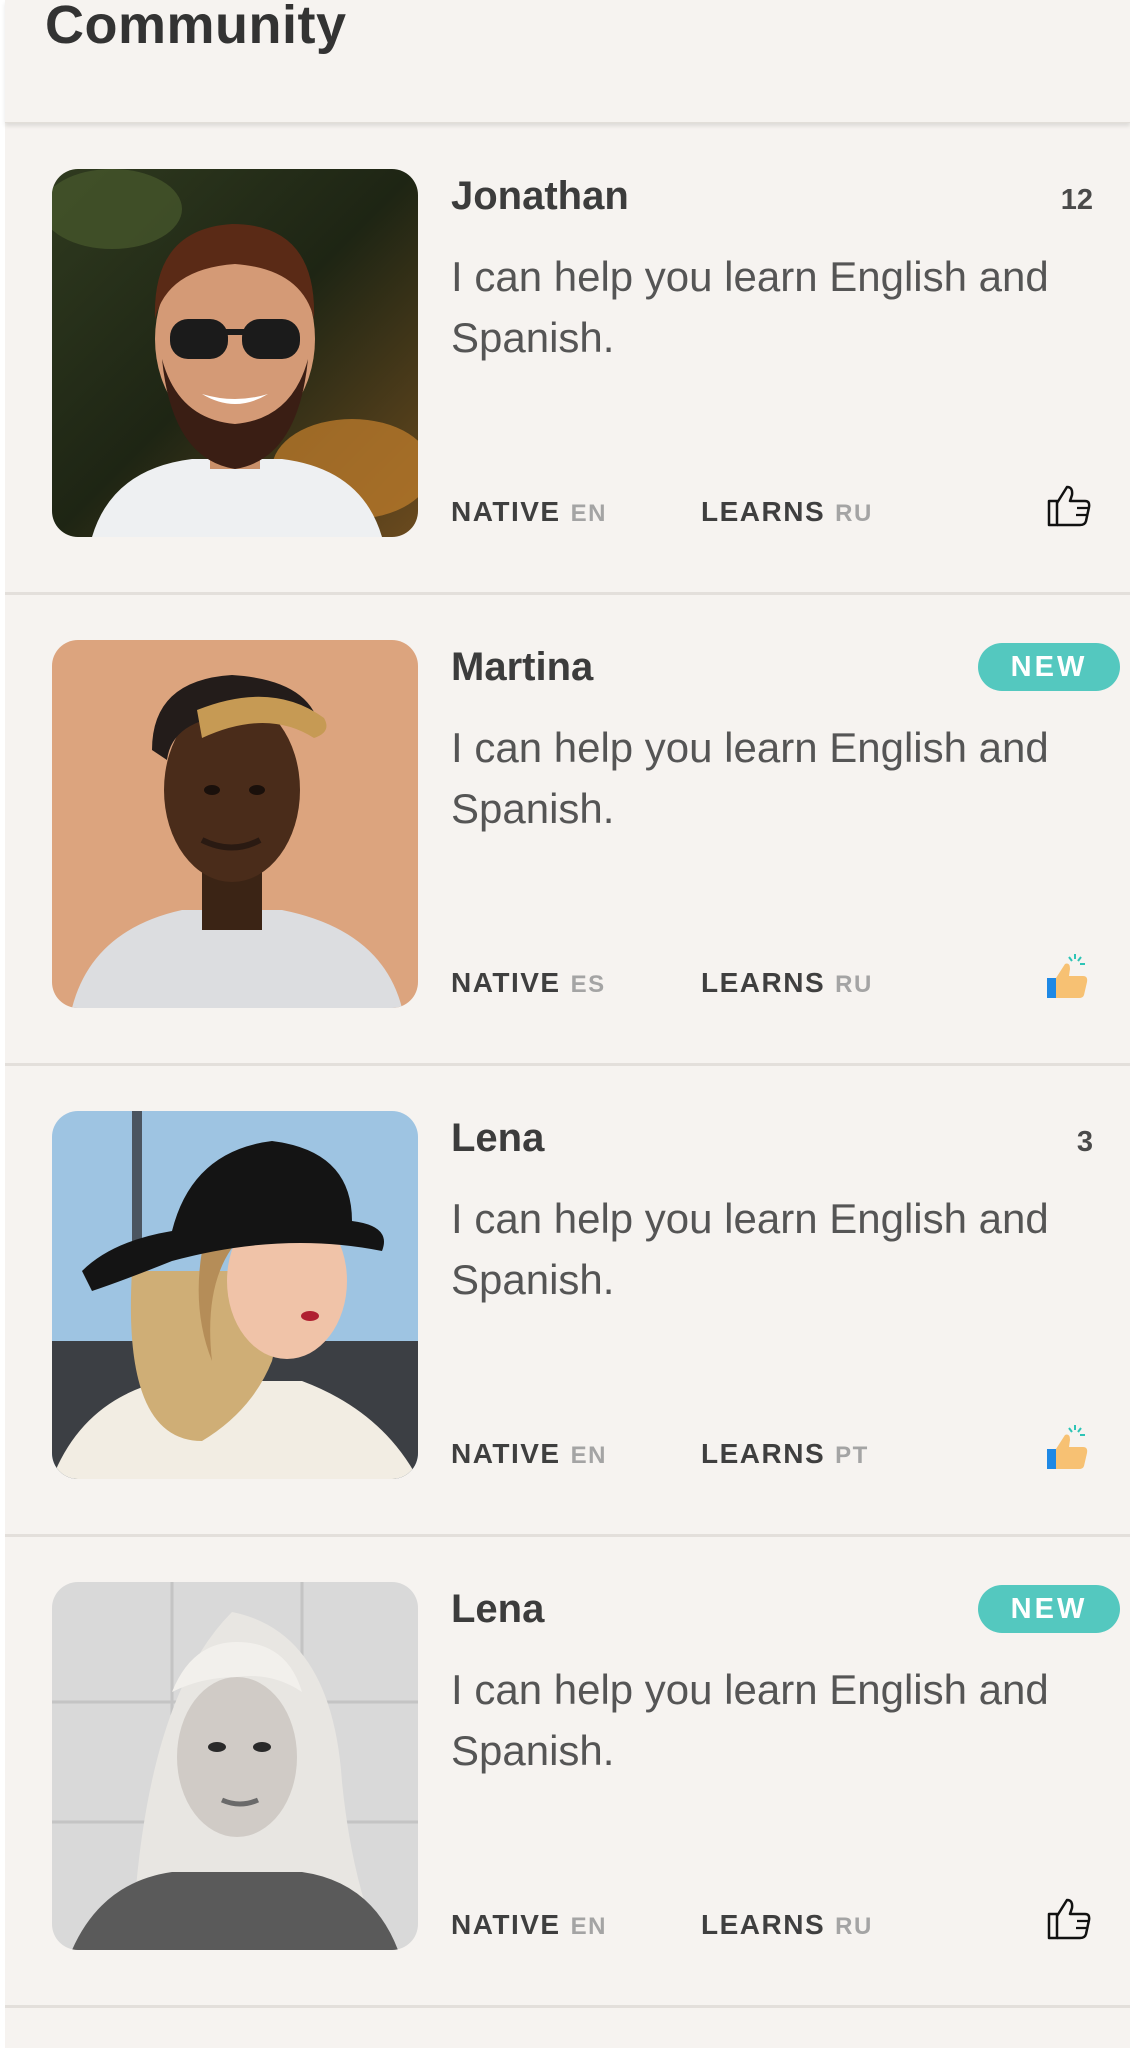 The height and width of the screenshot is (2048, 1130). Describe the element at coordinates (661, 983) in the screenshot. I see `language-row: NATIVE ES LEARNS RU` at that location.